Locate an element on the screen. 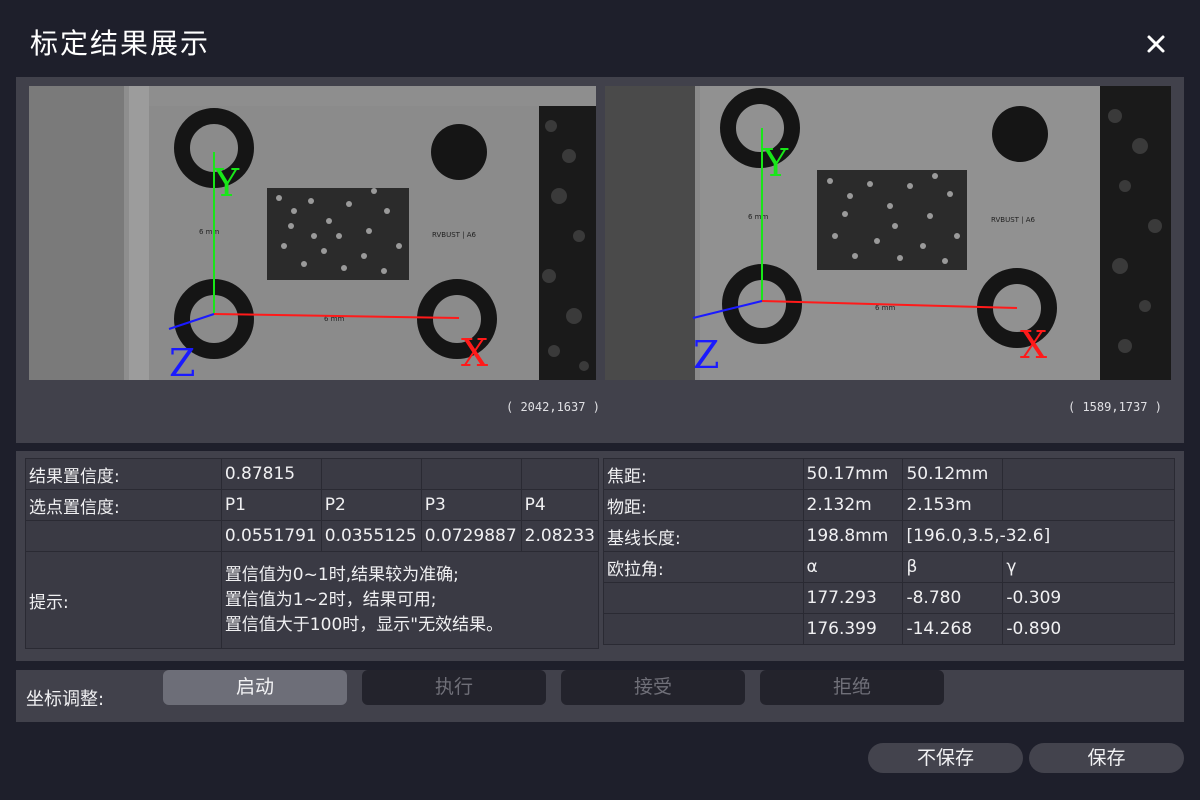 This screenshot has height=800, width=1200. dont-save-button: 不保存 is located at coordinates (945, 758).